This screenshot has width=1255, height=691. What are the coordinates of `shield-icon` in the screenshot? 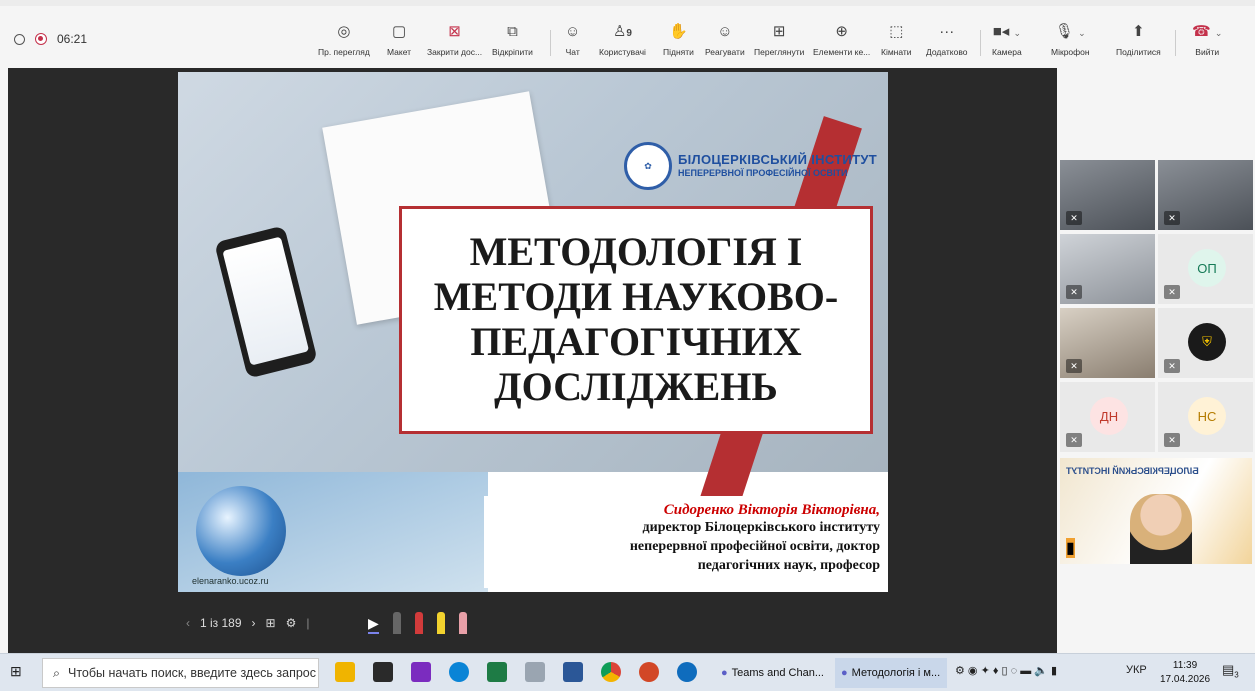 It's located at (19, 39).